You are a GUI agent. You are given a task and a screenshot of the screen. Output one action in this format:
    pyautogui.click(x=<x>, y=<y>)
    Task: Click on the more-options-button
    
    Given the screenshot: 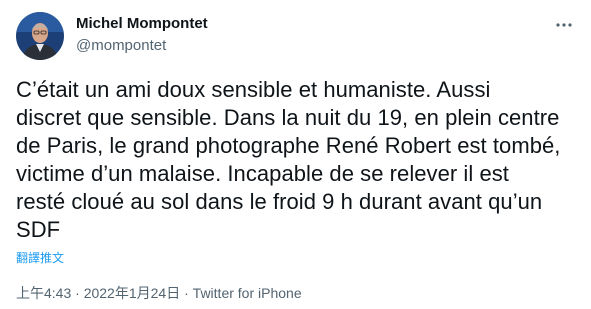 What is the action you would take?
    pyautogui.click(x=564, y=25)
    